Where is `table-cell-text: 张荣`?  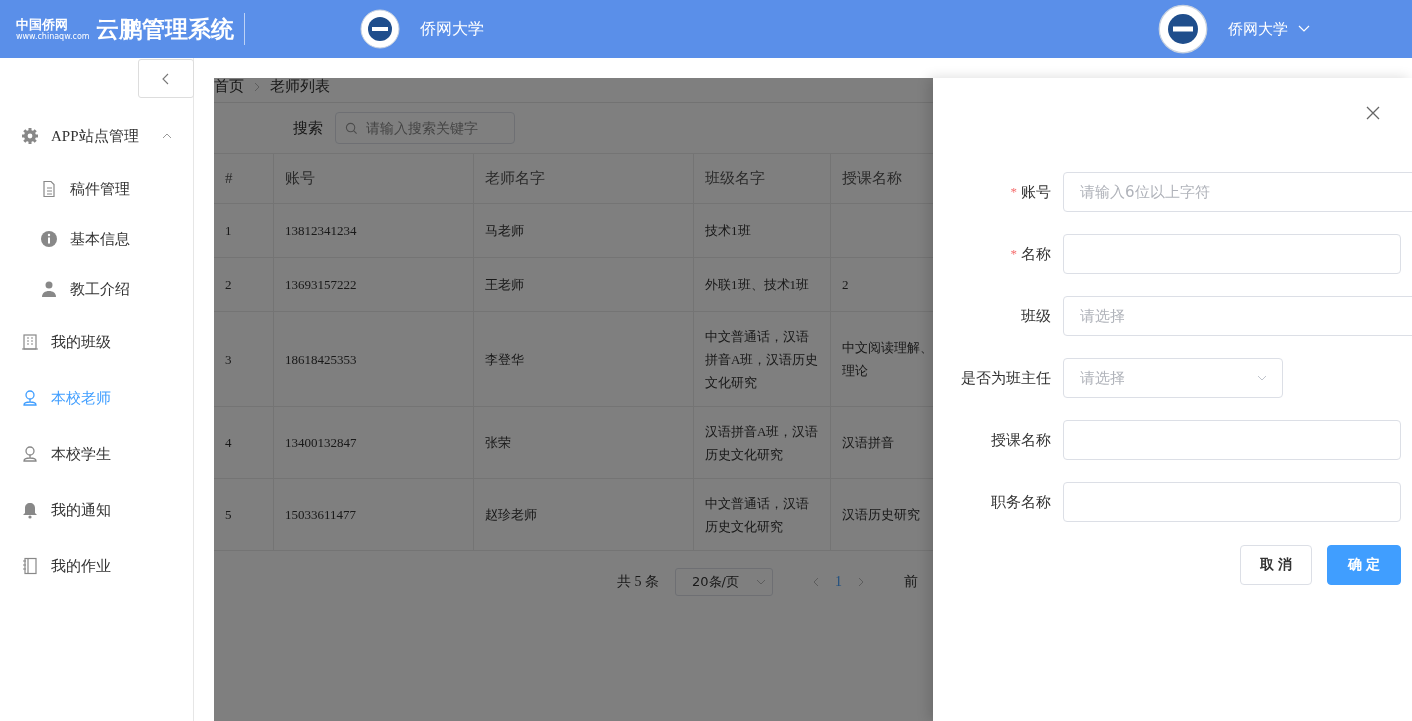 table-cell-text: 张荣 is located at coordinates (498, 443).